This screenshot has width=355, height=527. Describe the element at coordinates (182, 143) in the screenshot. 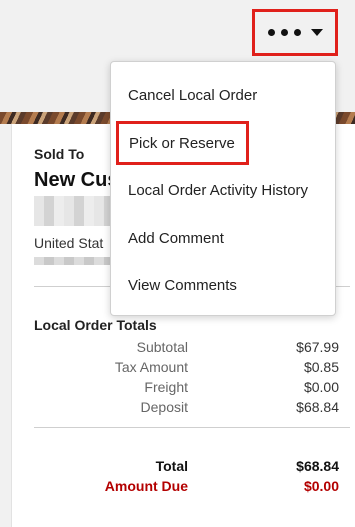

I see `menu-item-pick-or-reserve: Pick or Reserve` at that location.